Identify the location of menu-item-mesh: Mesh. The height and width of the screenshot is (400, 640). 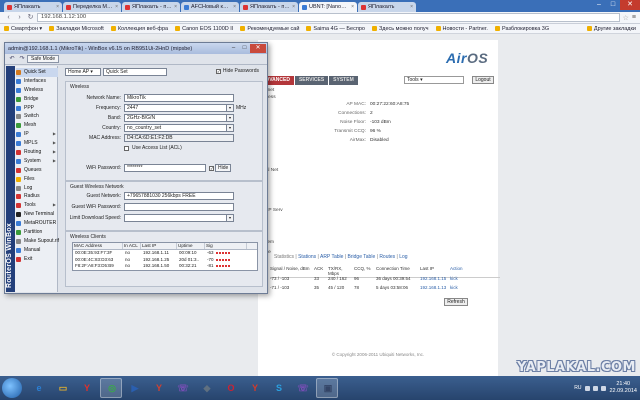
(37, 125).